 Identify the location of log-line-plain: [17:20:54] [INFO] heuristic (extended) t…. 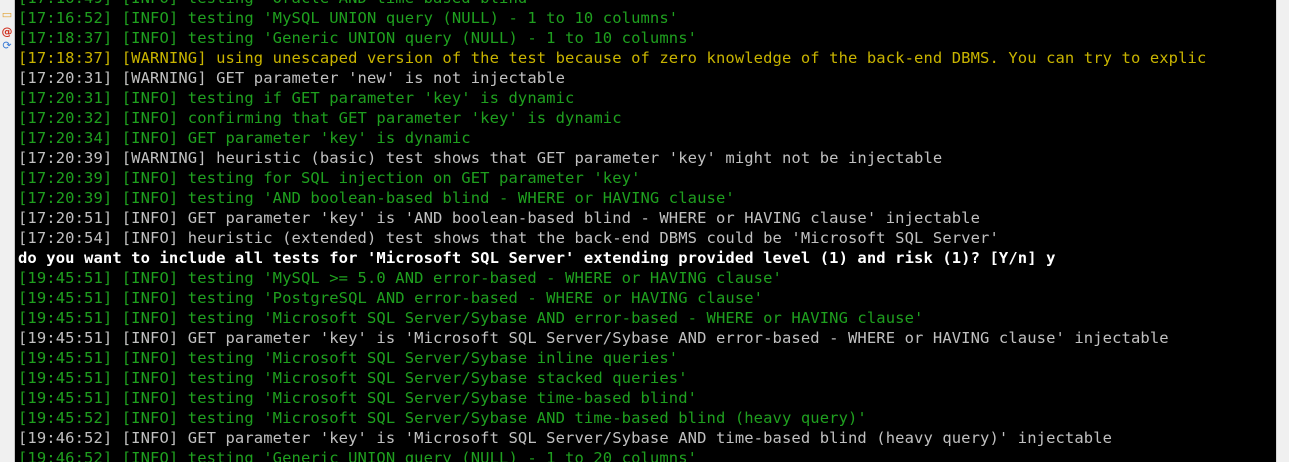
(508, 238).